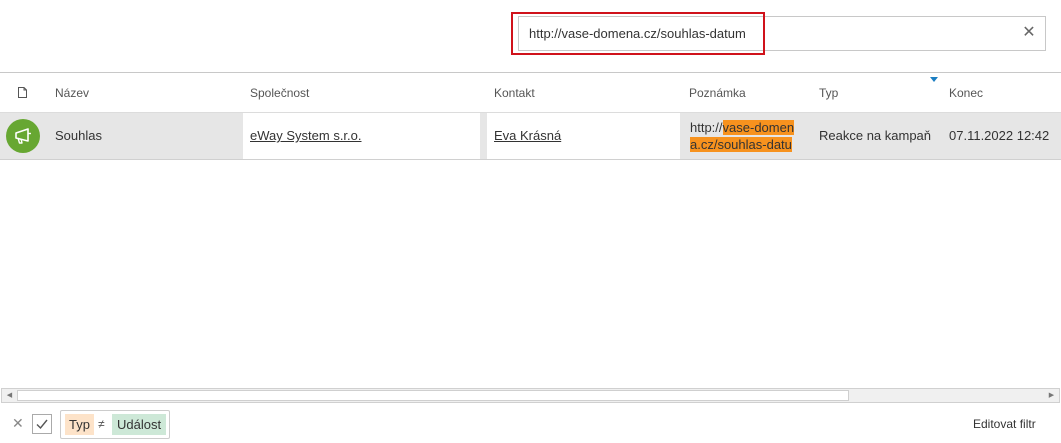  What do you see at coordinates (23, 136) in the screenshot?
I see `megaphone-icon` at bounding box center [23, 136].